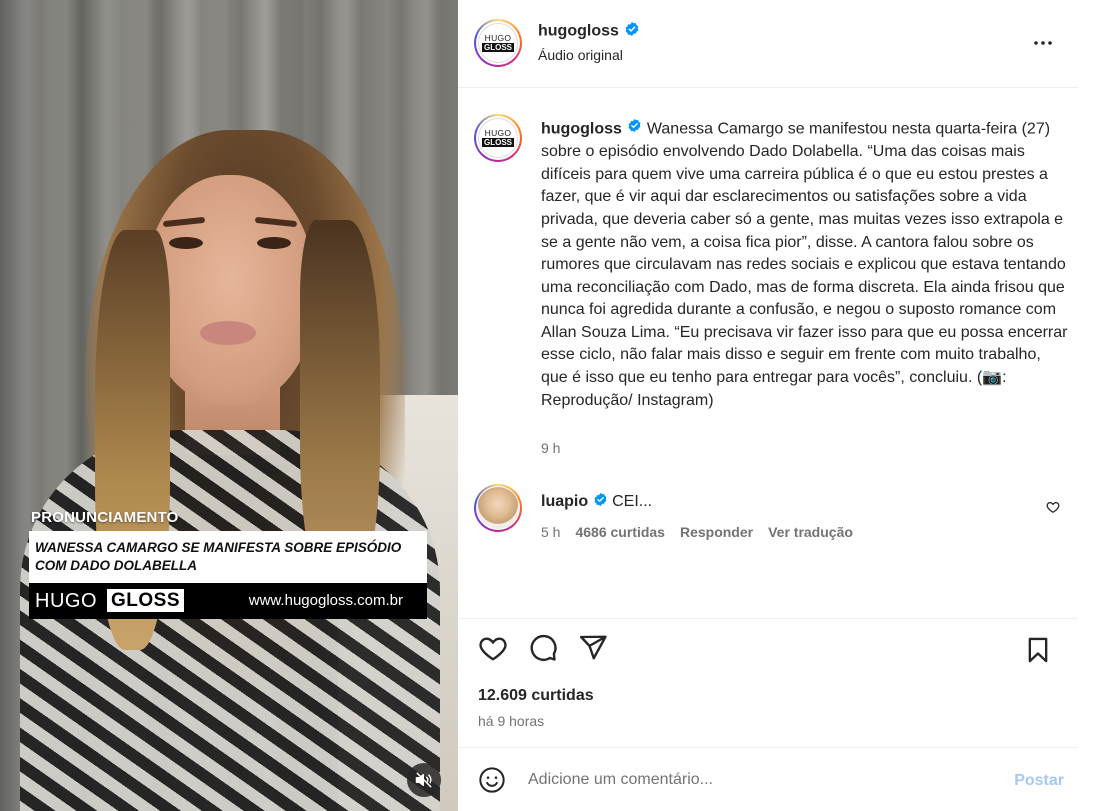  I want to click on caption-timestamp: 9 h, so click(550, 448).